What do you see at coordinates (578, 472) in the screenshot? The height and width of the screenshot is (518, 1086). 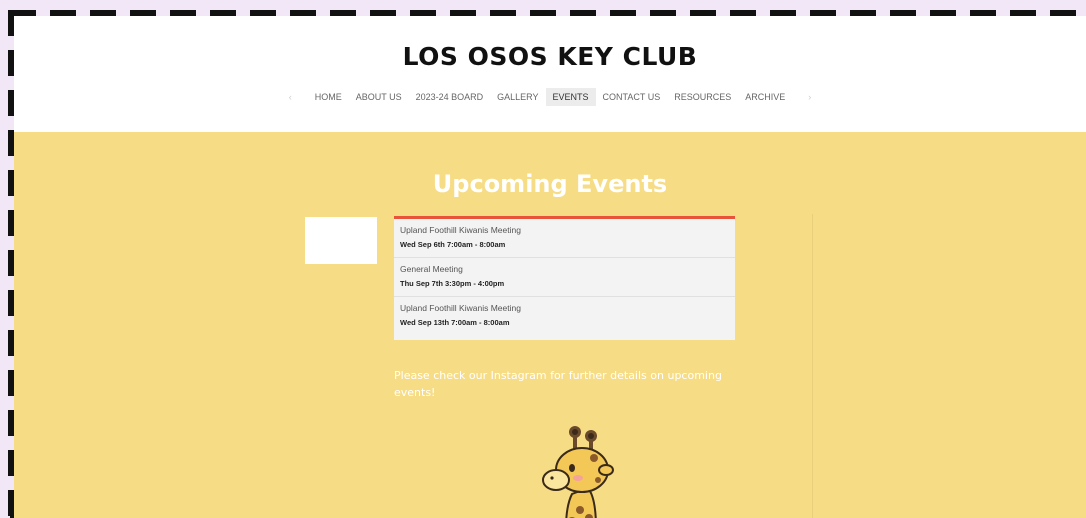 I see `giraffe-icon` at bounding box center [578, 472].